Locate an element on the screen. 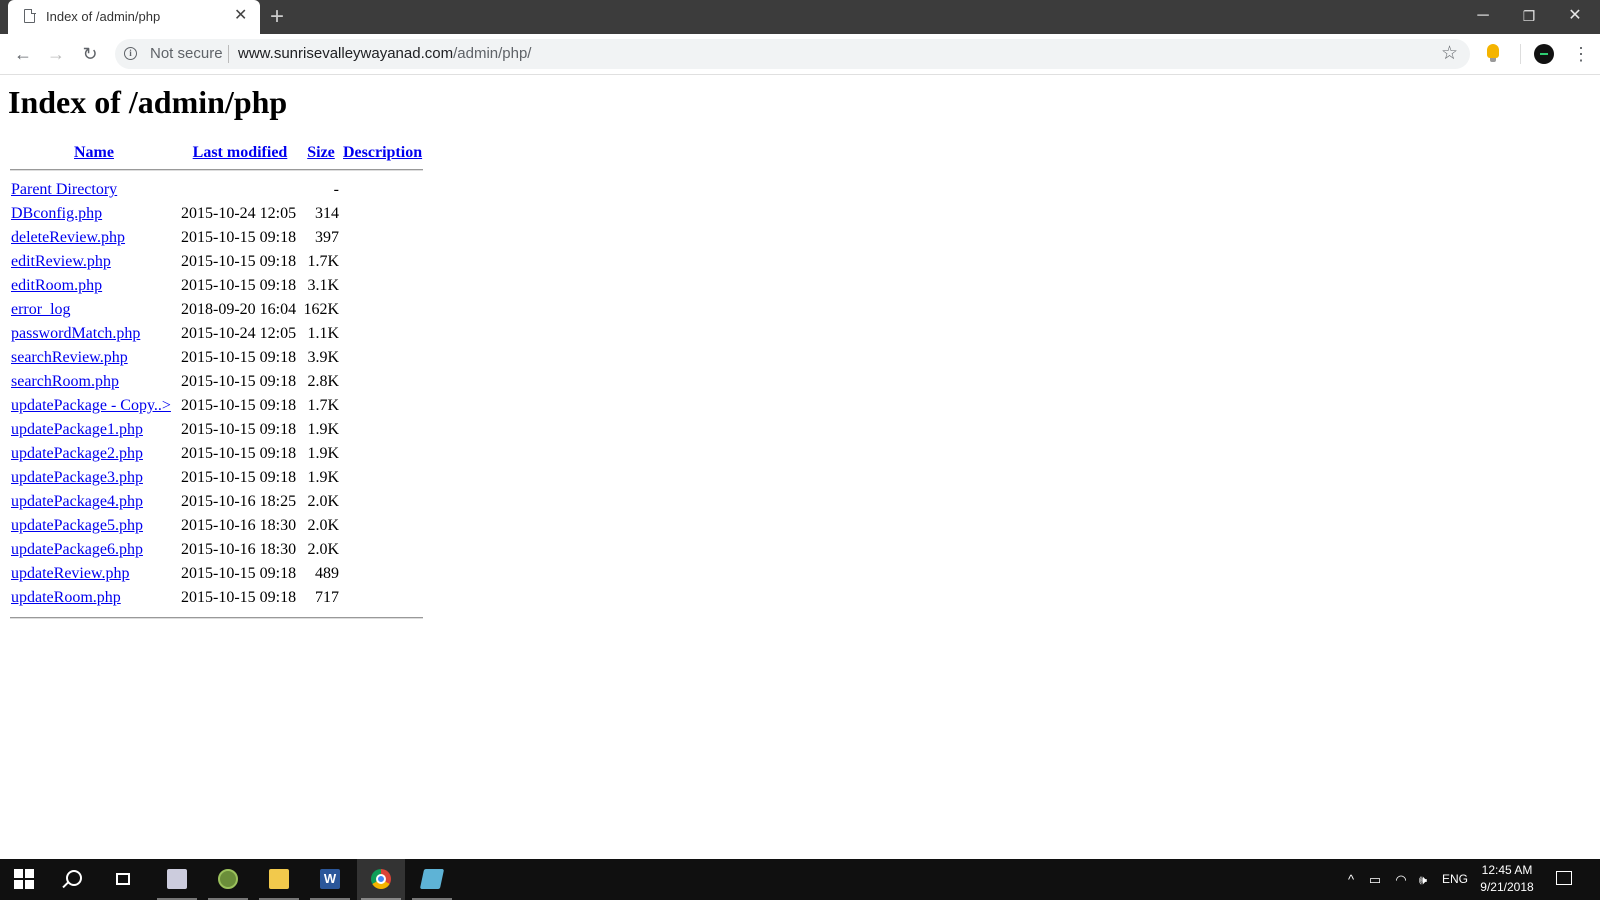  file-name-link: passwordMatch.php is located at coordinates (75, 333).